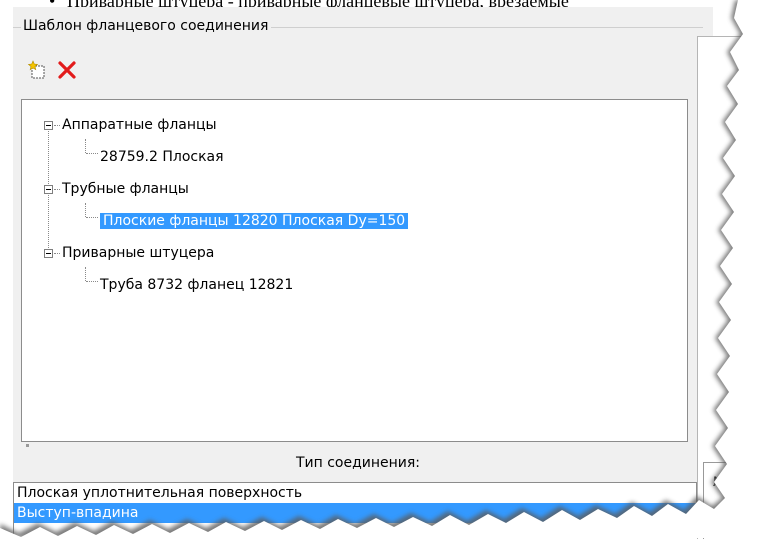 The image size is (769, 539). I want to click on new-item-icon, so click(36, 69).